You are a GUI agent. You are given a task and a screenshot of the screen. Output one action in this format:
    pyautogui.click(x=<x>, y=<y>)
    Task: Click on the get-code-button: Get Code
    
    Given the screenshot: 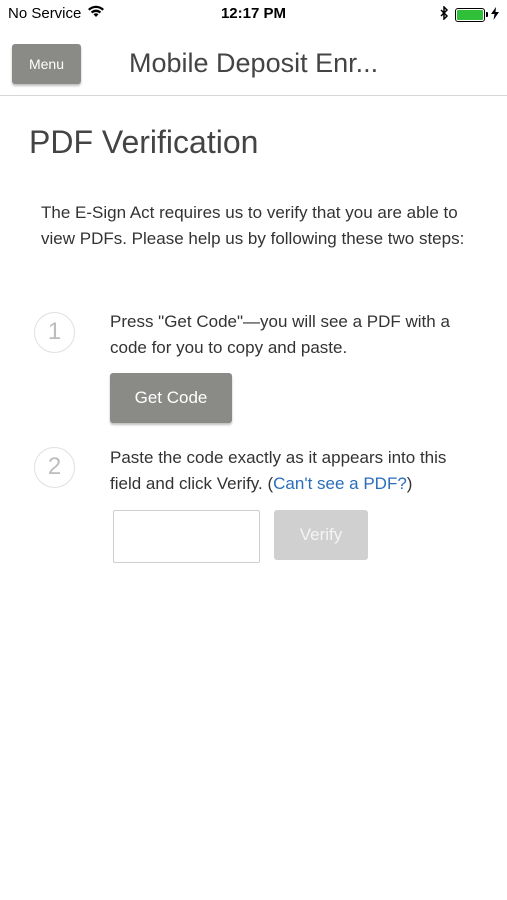 What is the action you would take?
    pyautogui.click(x=171, y=398)
    